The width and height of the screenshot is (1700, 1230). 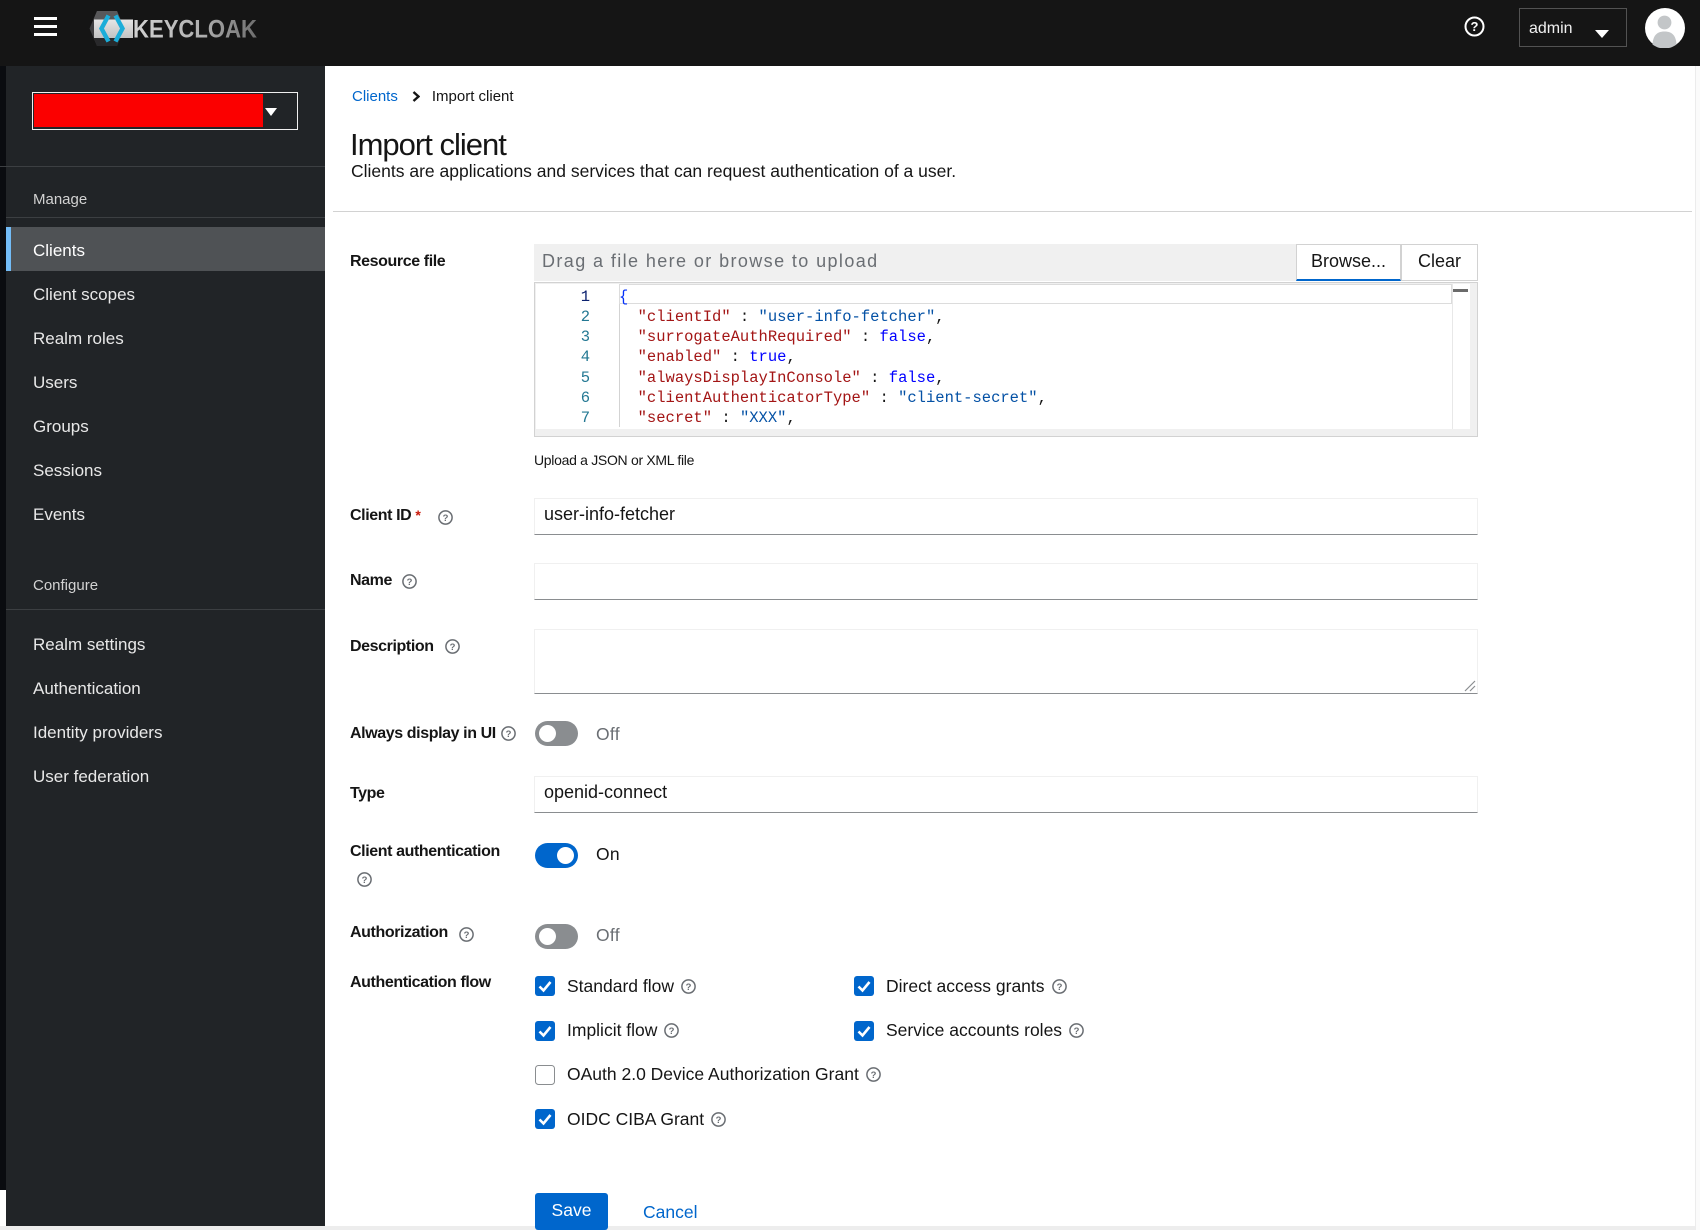 What do you see at coordinates (195, 30) in the screenshot?
I see `svg-text: KEYCLOAK` at bounding box center [195, 30].